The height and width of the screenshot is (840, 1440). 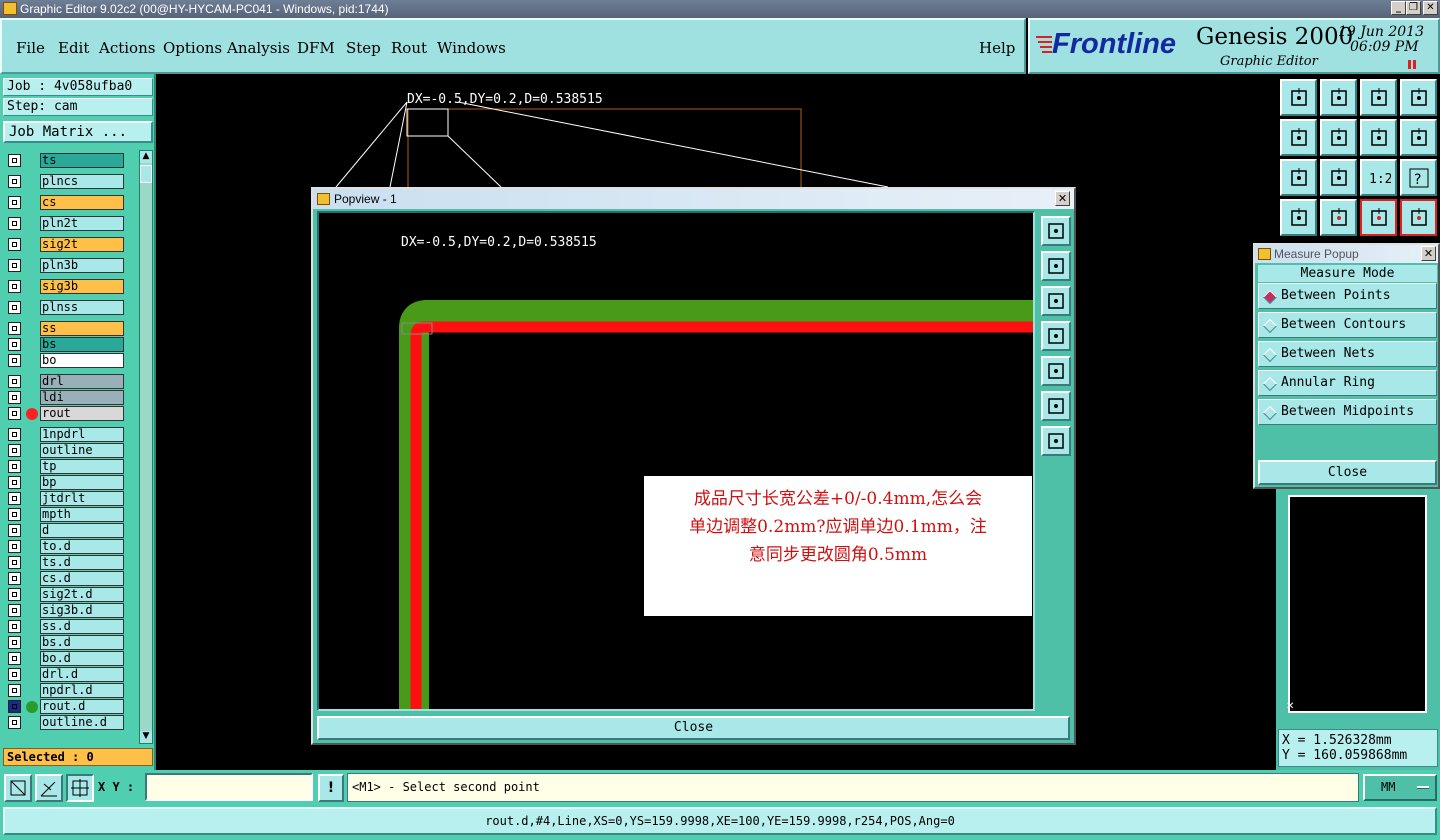 I want to click on menu-help: Help, so click(x=997, y=48).